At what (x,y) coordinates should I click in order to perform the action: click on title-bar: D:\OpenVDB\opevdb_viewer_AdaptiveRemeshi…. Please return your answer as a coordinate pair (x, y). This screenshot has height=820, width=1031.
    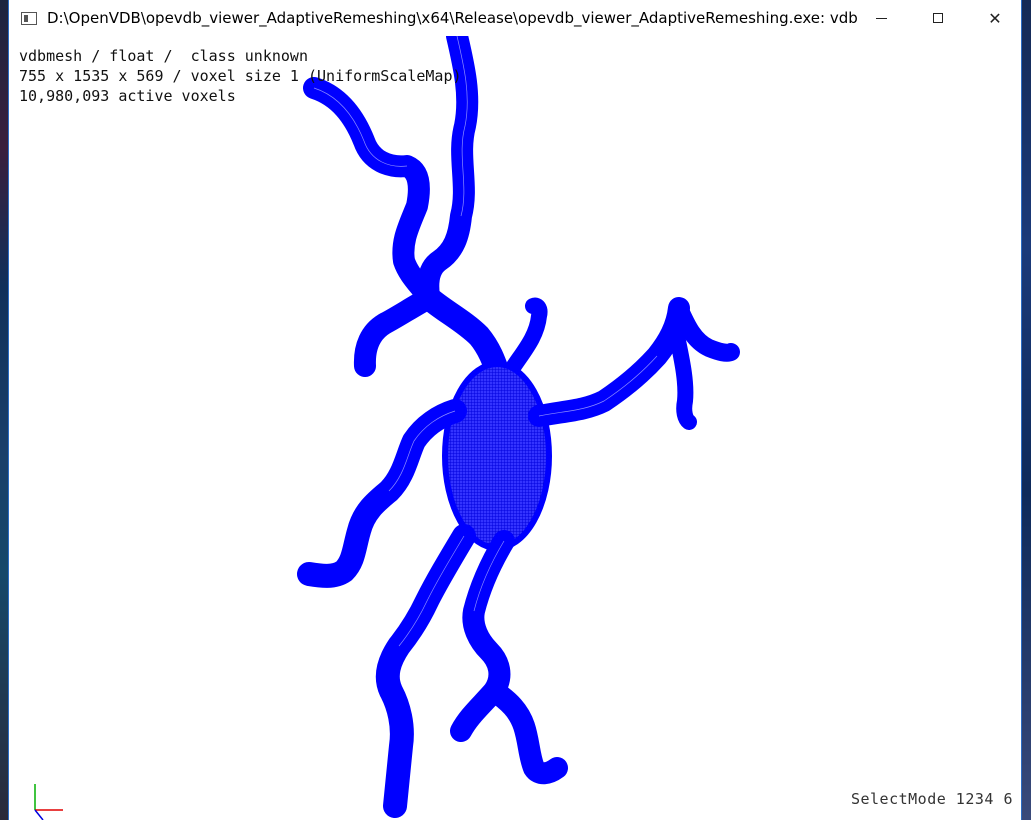
    Looking at the image, I should click on (515, 18).